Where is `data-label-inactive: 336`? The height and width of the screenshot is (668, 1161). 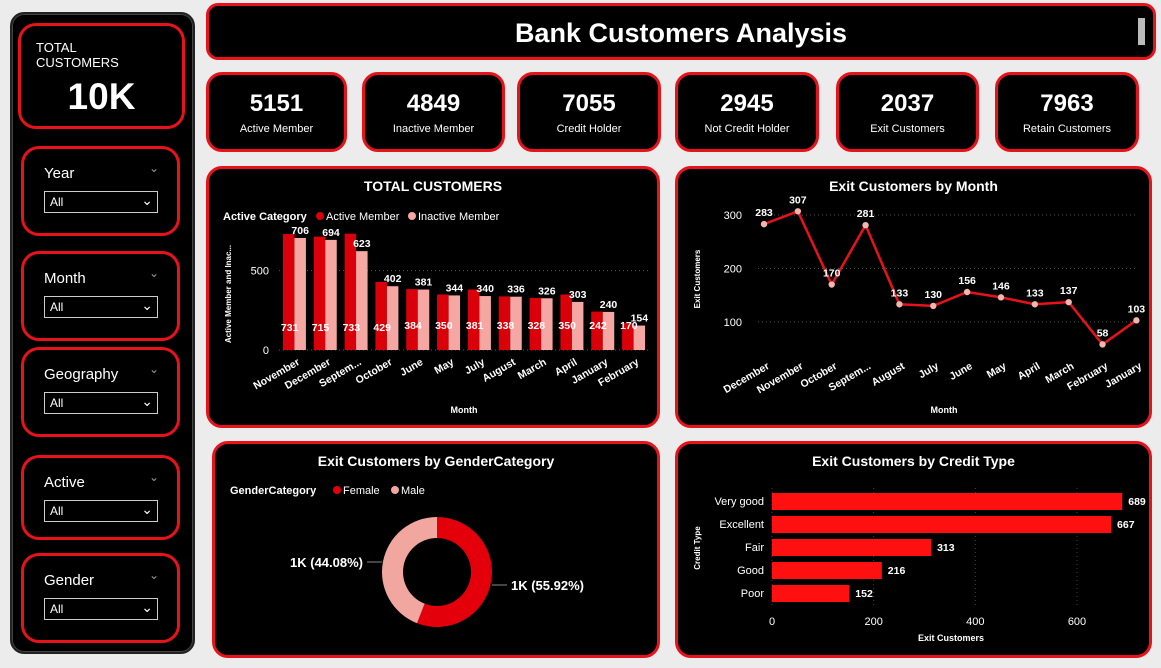
data-label-inactive: 336 is located at coordinates (516, 290).